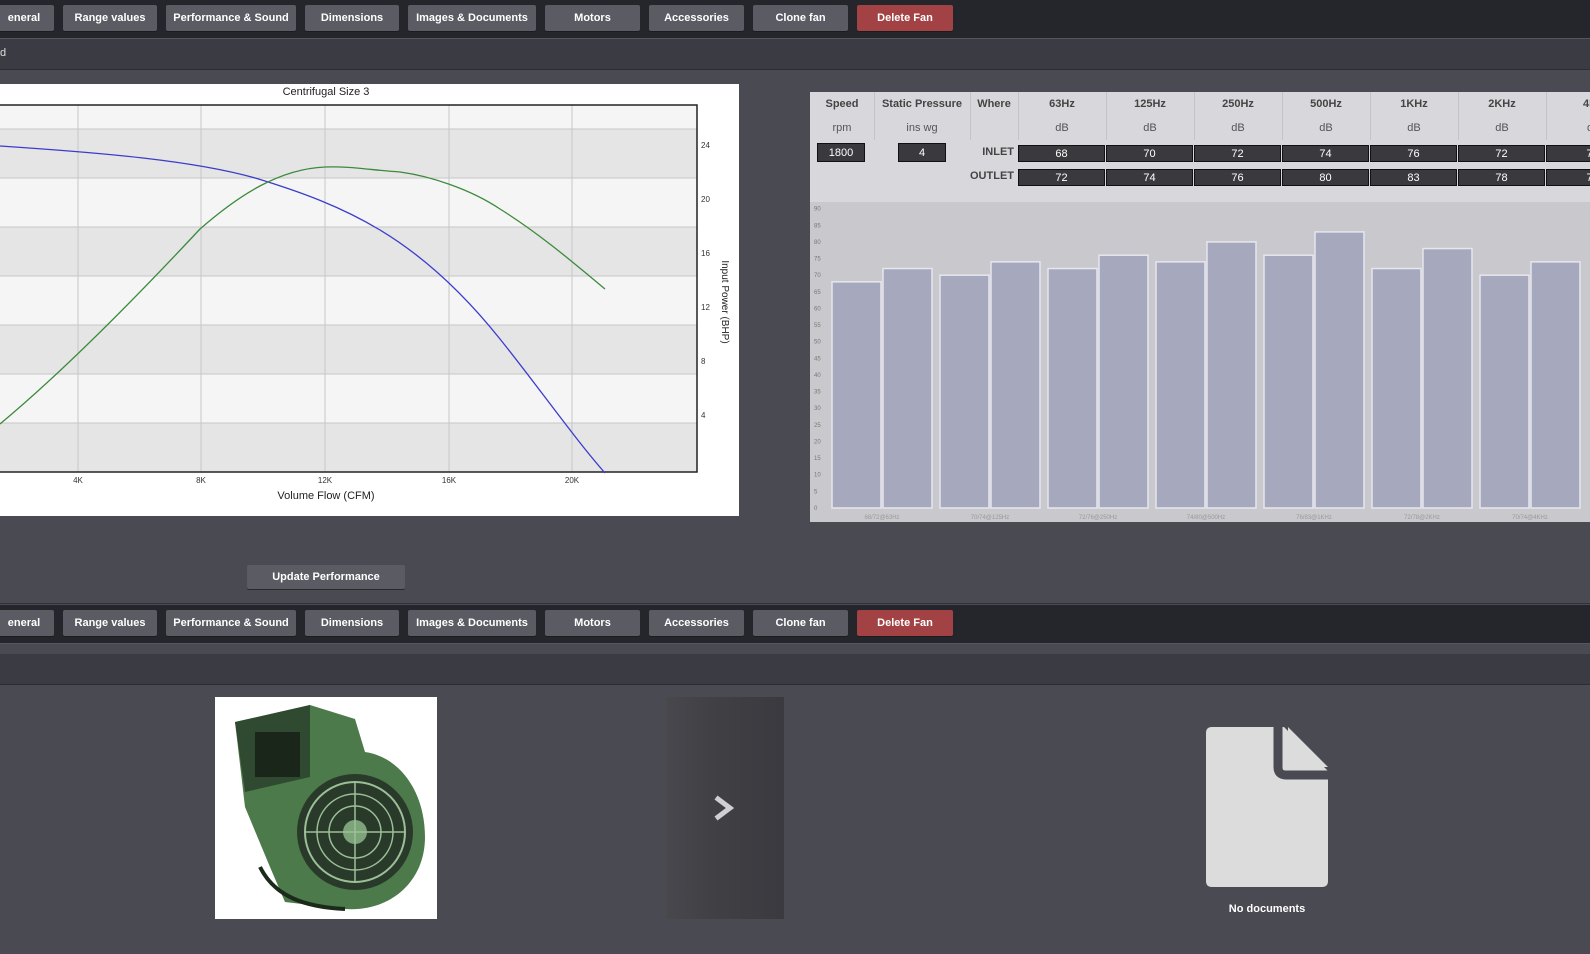 Image resolution: width=1590 pixels, height=954 pixels. I want to click on x-axis-label: Volume Flow (CFM), so click(325, 496).